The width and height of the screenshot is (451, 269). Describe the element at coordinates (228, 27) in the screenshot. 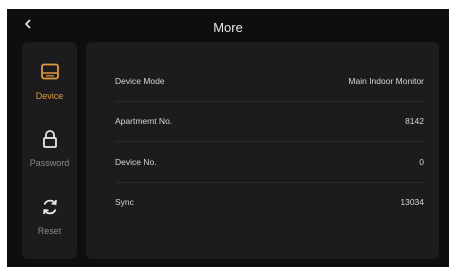

I see `page-title: More` at that location.